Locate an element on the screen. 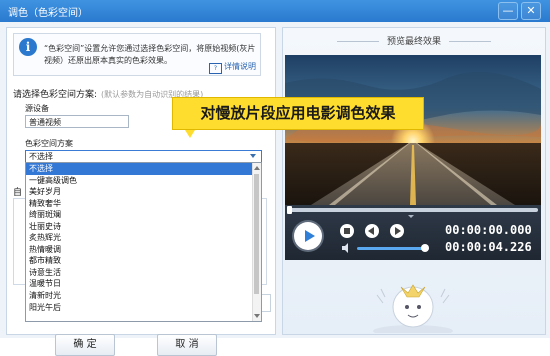  cancel-button: 取 消 is located at coordinates (187, 345).